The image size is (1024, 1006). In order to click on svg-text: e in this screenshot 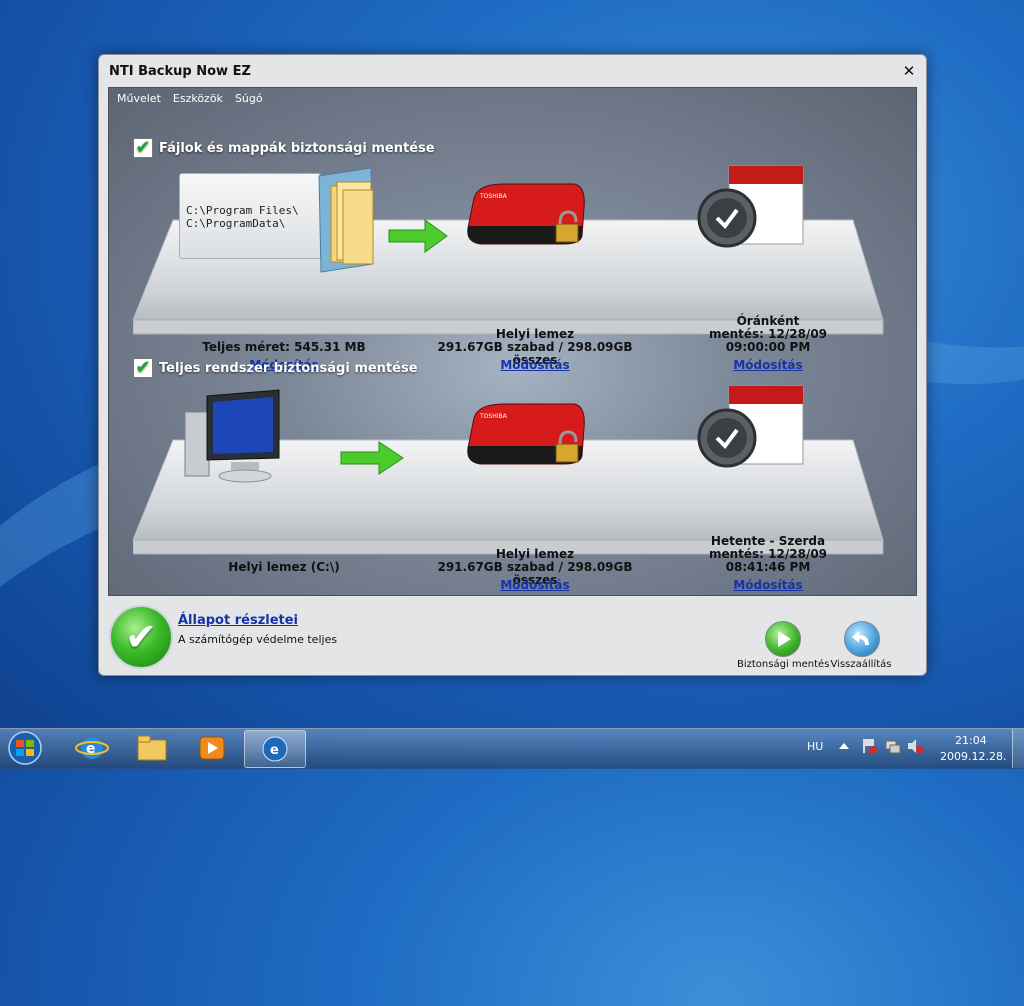, I will do `click(274, 750)`.